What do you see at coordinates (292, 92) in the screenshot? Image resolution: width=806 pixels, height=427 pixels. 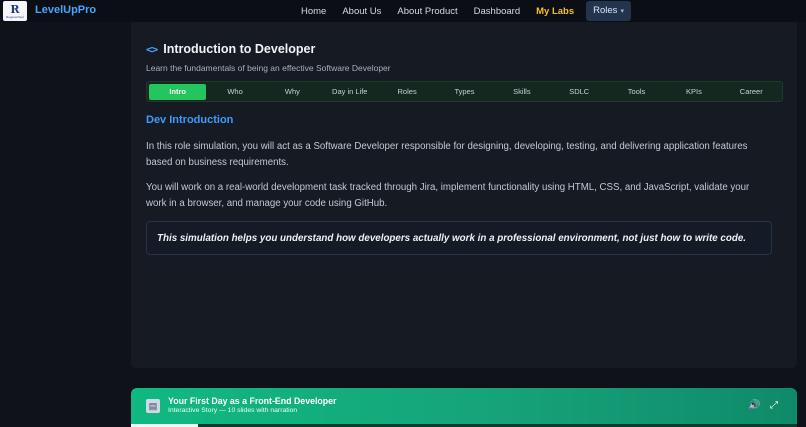 I see `tab-why: Why` at bounding box center [292, 92].